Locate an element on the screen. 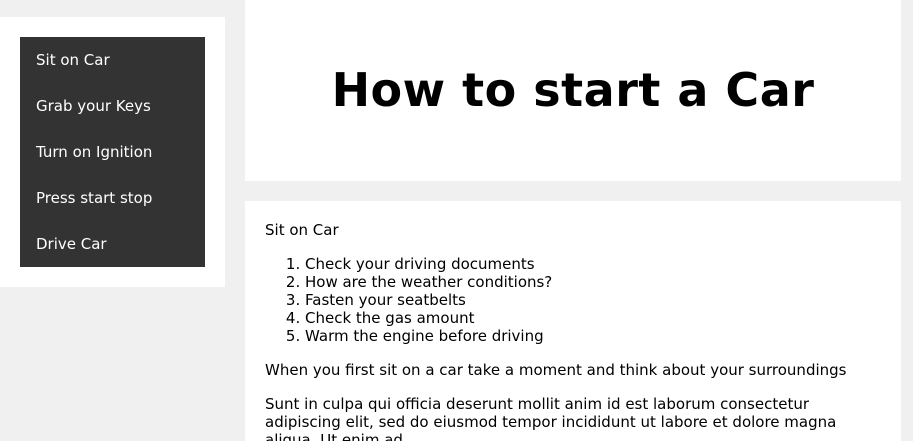 The image size is (913, 441). step-item: Warm the engine before driving is located at coordinates (593, 336).